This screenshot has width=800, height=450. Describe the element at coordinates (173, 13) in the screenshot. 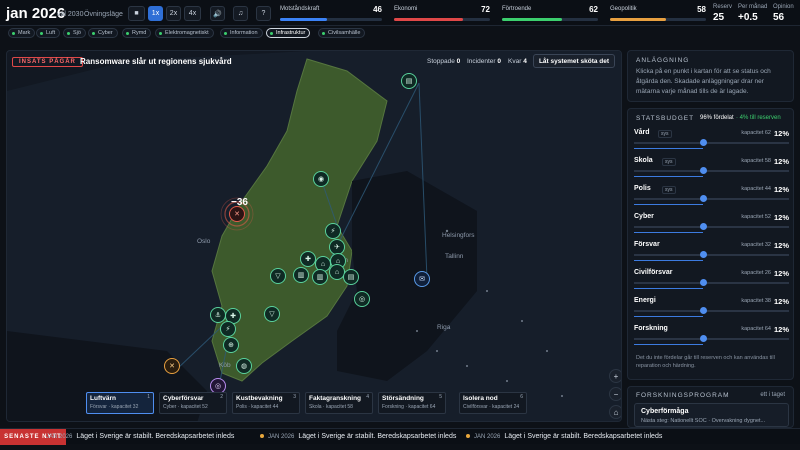

I see `speed-2x-button: 2x` at that location.